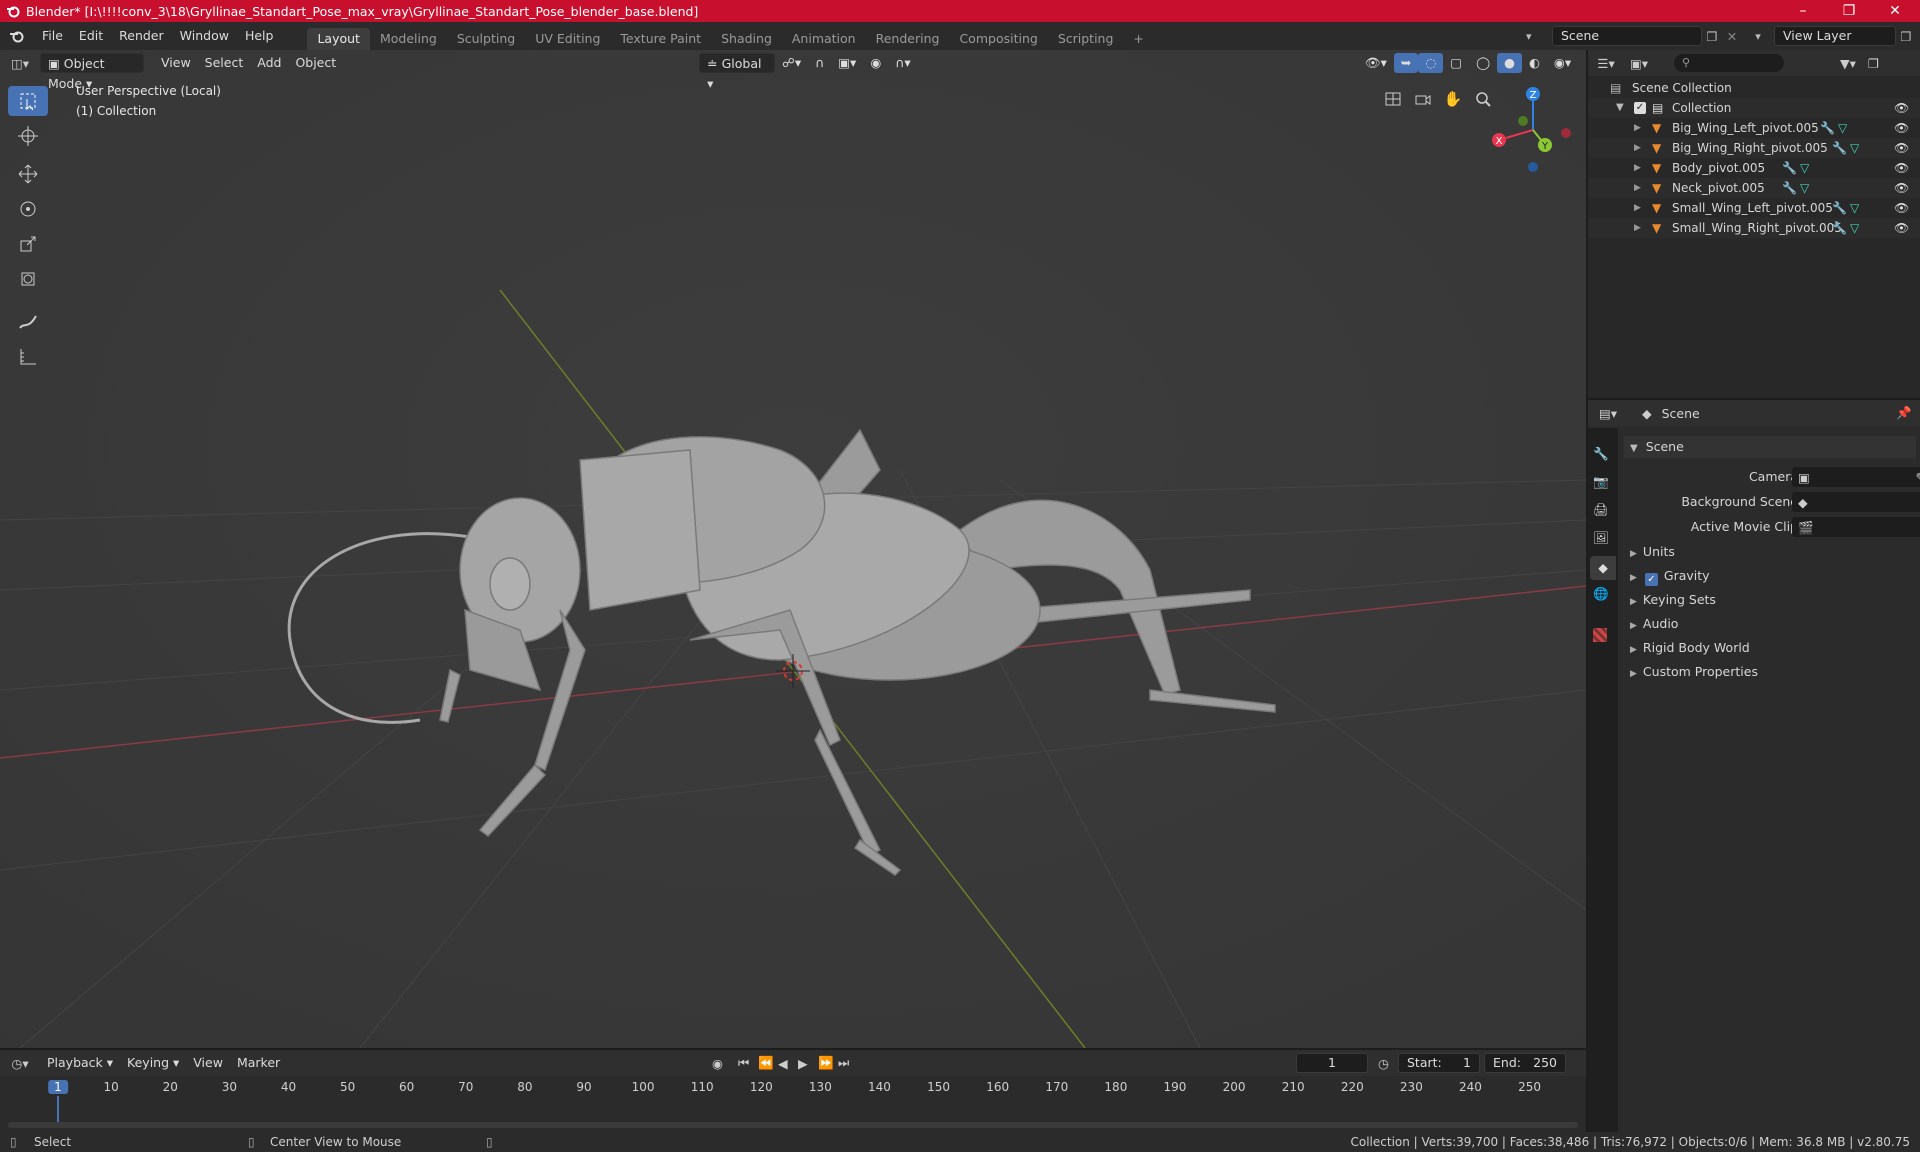 Image resolution: width=1920 pixels, height=1152 pixels. I want to click on gizmo-toggle-icon: ➥, so click(1406, 63).